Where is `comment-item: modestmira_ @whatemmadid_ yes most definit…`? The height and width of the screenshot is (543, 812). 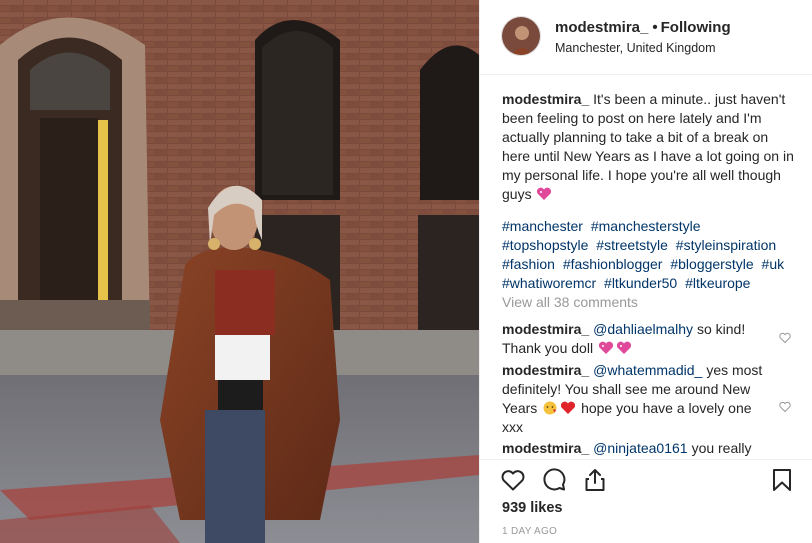 comment-item: modestmira_ @whatemmadid_ yes most definit… is located at coordinates (637, 399).